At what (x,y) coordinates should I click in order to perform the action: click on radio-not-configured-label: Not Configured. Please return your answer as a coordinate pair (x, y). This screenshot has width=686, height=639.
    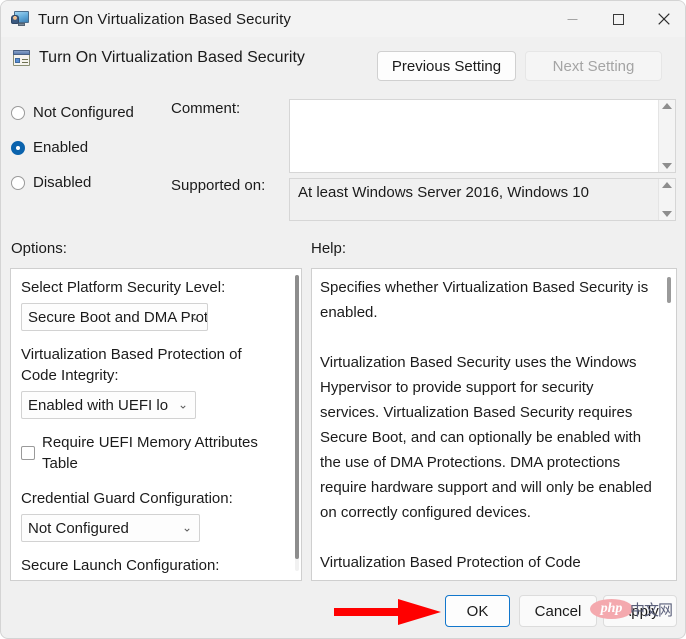
    Looking at the image, I should click on (83, 112).